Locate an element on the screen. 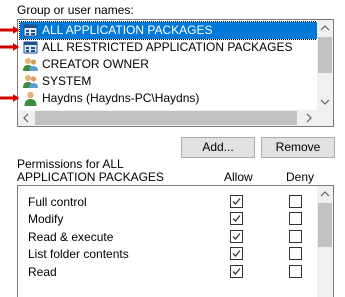  permission-row-full-control: Full control is located at coordinates (168, 202).